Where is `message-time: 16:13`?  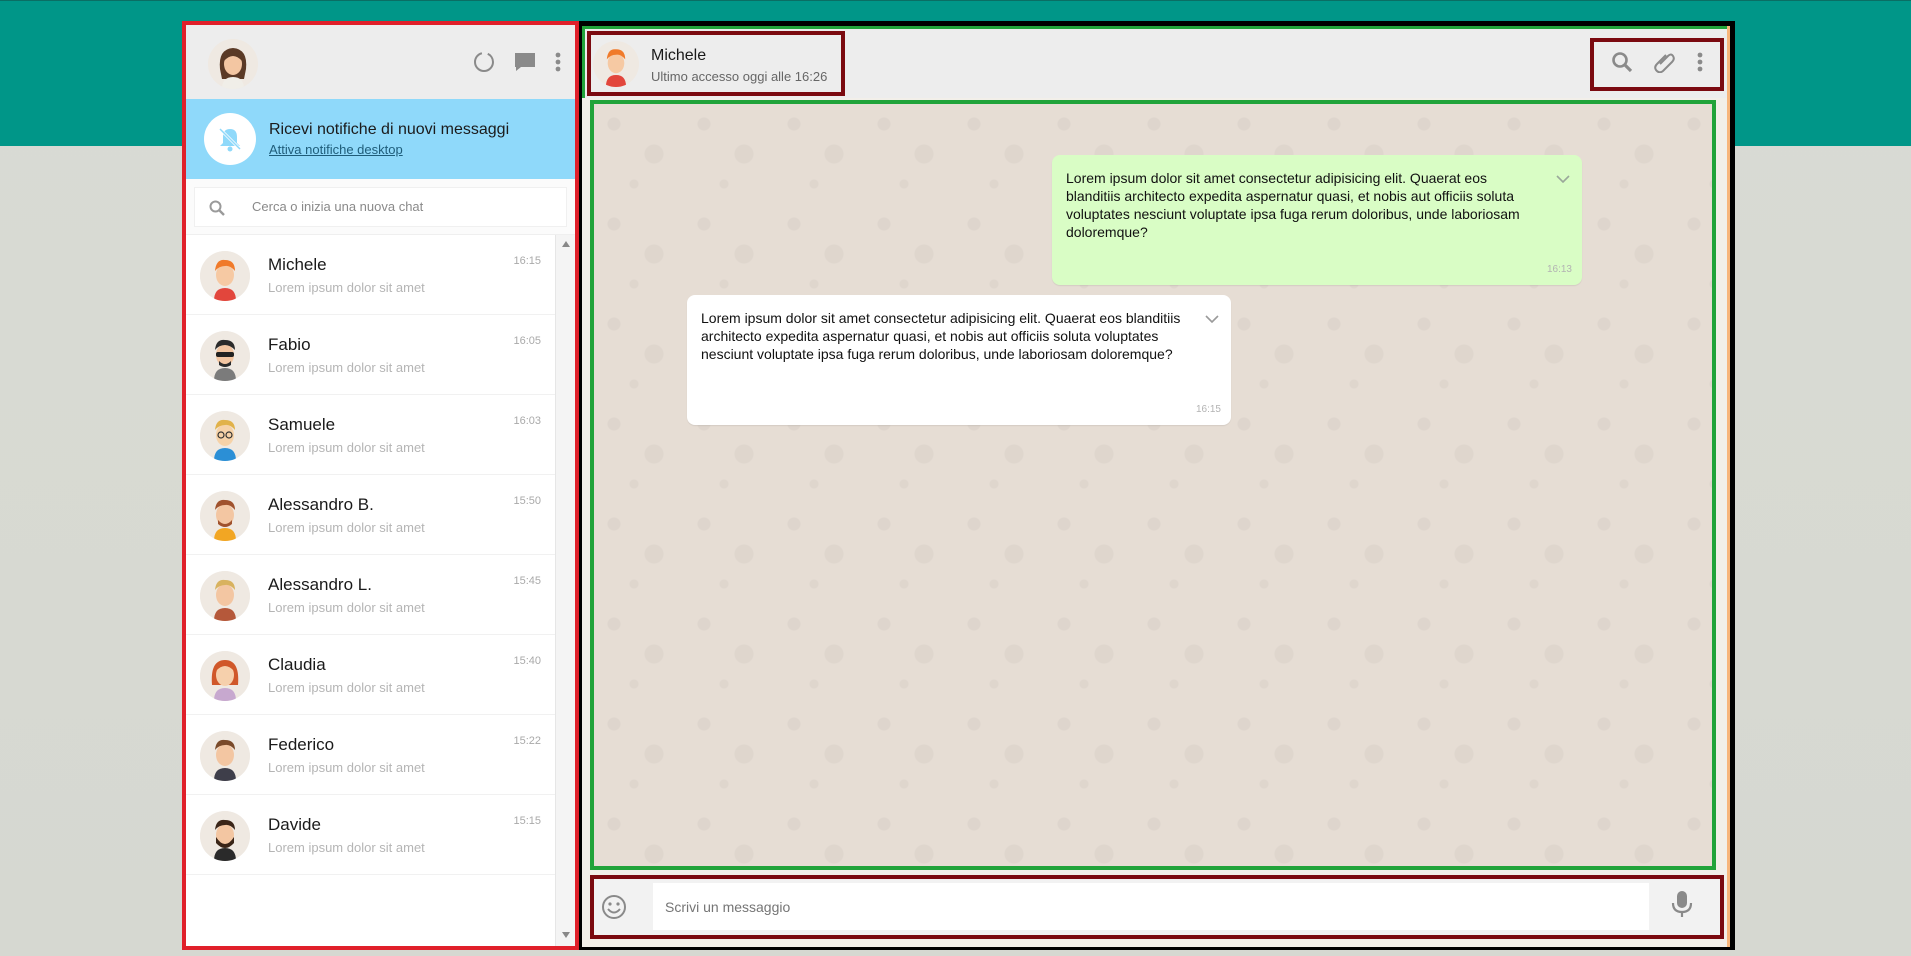
message-time: 16:13 is located at coordinates (1559, 269).